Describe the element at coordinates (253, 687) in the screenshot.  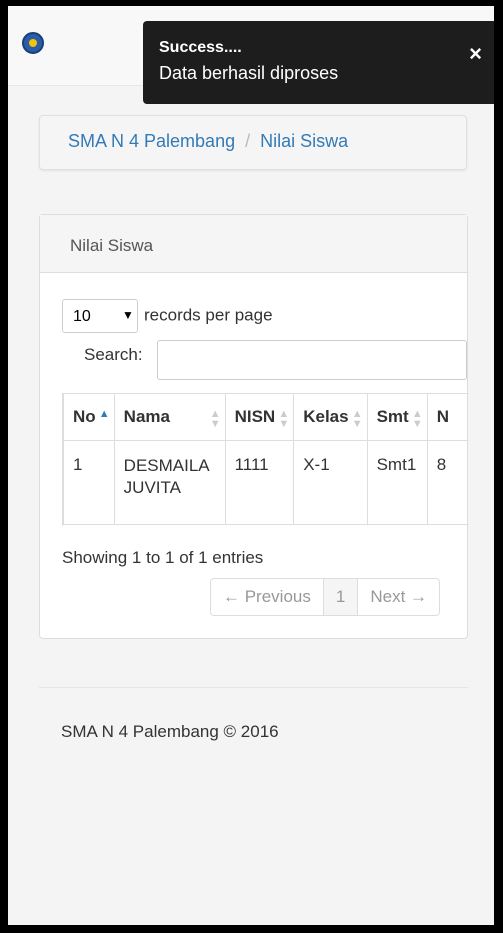
I see `footer-divider` at that location.